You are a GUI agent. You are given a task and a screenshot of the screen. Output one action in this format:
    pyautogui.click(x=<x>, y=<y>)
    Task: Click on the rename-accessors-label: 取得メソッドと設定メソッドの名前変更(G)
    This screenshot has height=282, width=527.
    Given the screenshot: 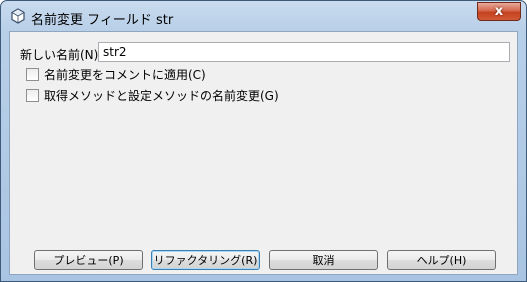 What is the action you would take?
    pyautogui.click(x=161, y=95)
    